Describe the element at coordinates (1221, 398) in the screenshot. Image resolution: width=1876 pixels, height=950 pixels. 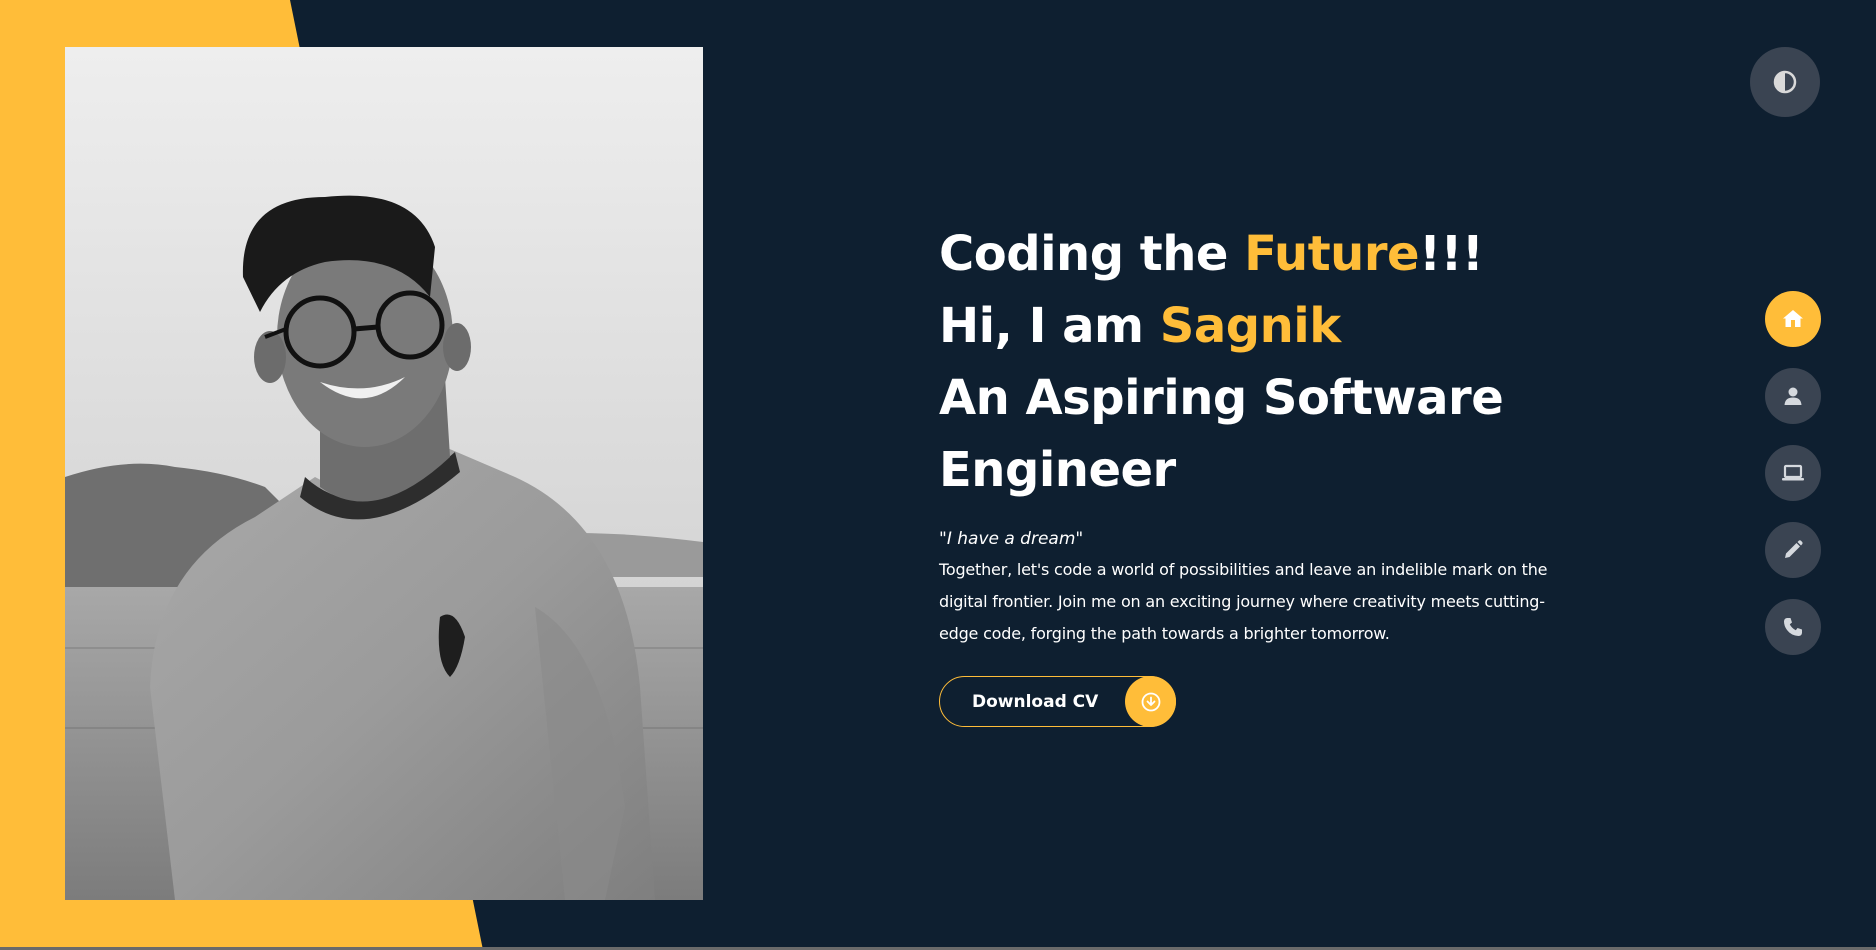
I see `headline-line-3: An Aspiring Software` at that location.